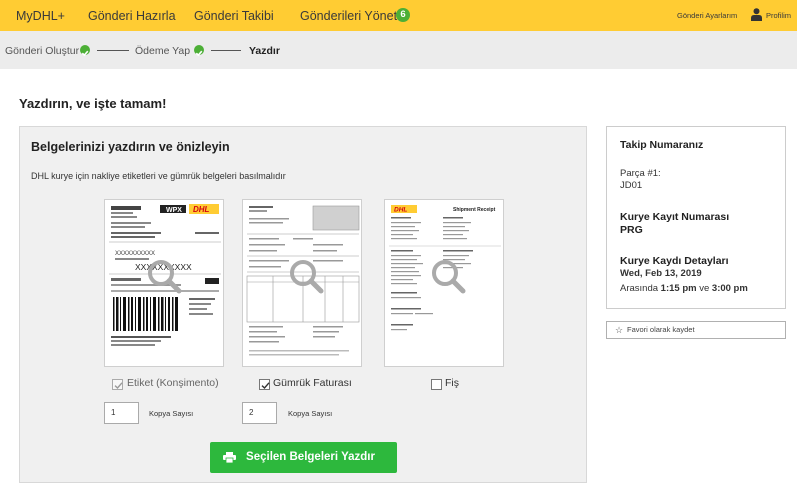 This screenshot has height=485, width=797. Describe the element at coordinates (619, 330) in the screenshot. I see `star-icon: ☆` at that location.